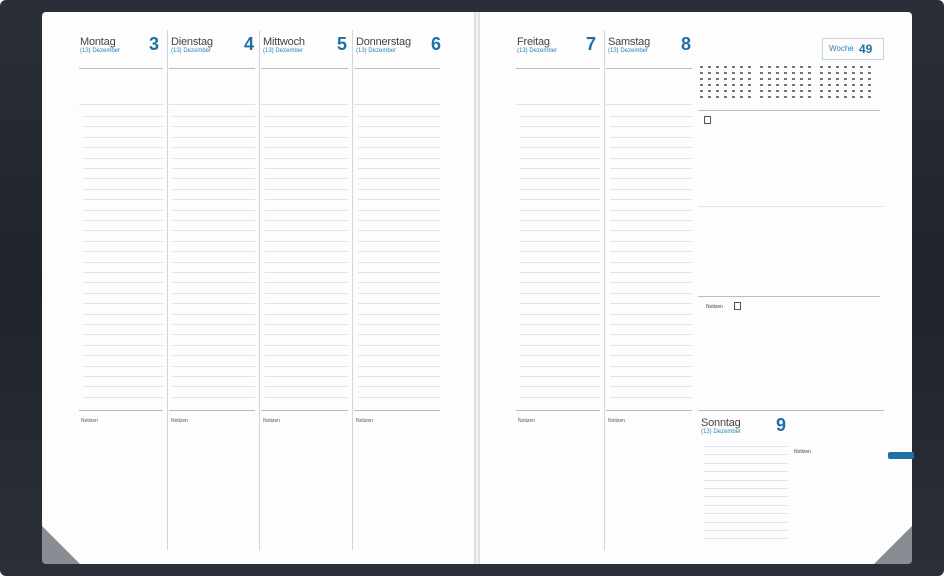  Describe the element at coordinates (841, 48) in the screenshot. I see `week-label: Woche` at that location.